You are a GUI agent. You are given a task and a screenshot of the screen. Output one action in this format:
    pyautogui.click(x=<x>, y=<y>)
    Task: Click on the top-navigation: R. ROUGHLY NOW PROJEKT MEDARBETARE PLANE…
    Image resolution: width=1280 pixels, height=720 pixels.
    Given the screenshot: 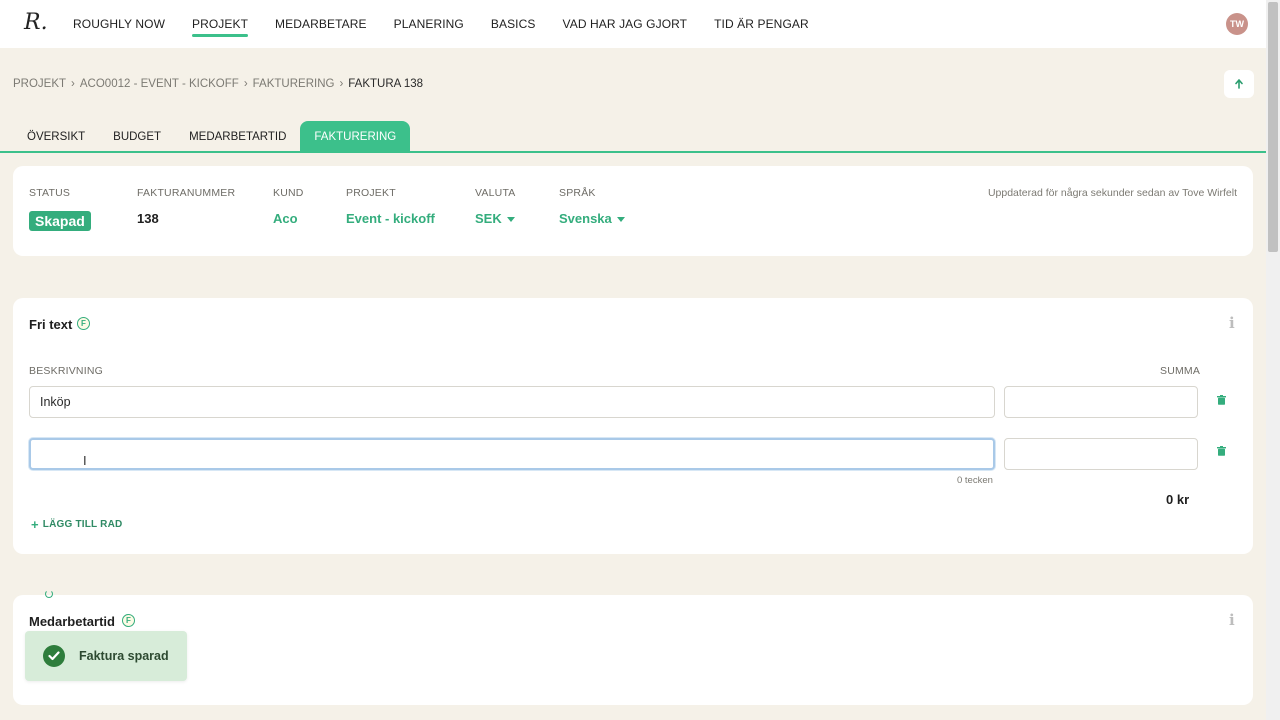 What is the action you would take?
    pyautogui.click(x=633, y=24)
    